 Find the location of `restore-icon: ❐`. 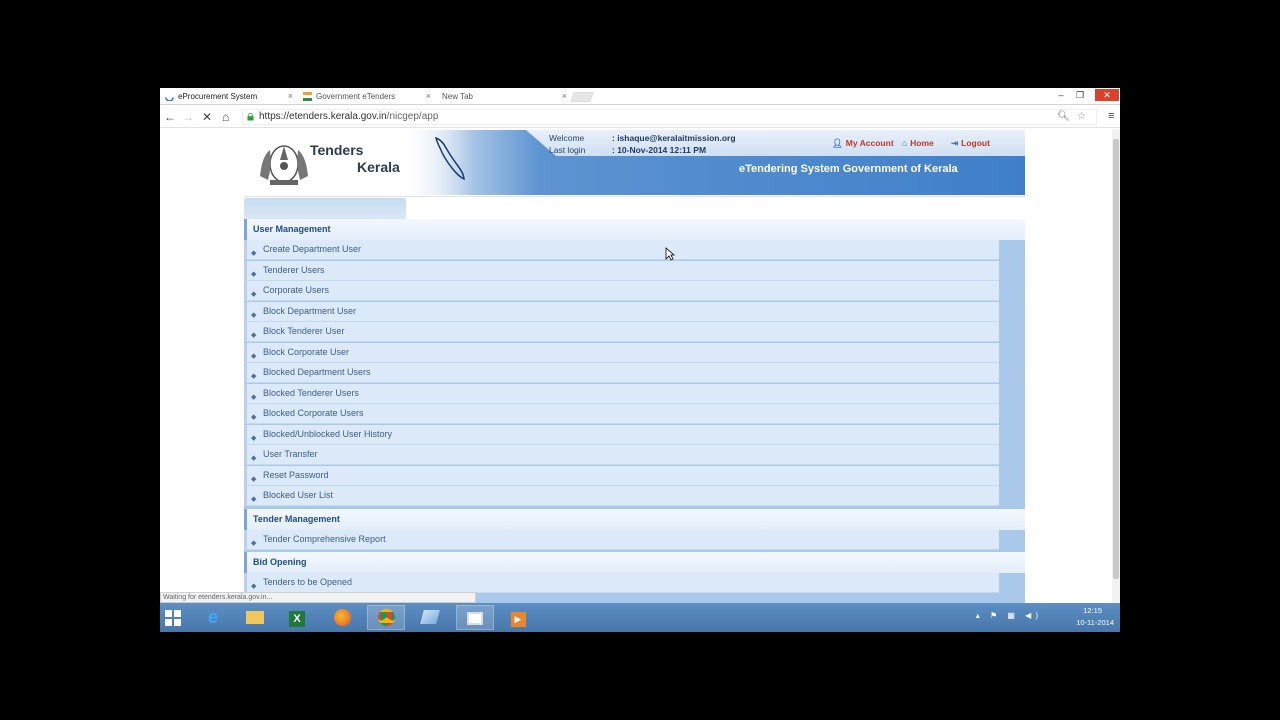

restore-icon: ❐ is located at coordinates (1080, 95).